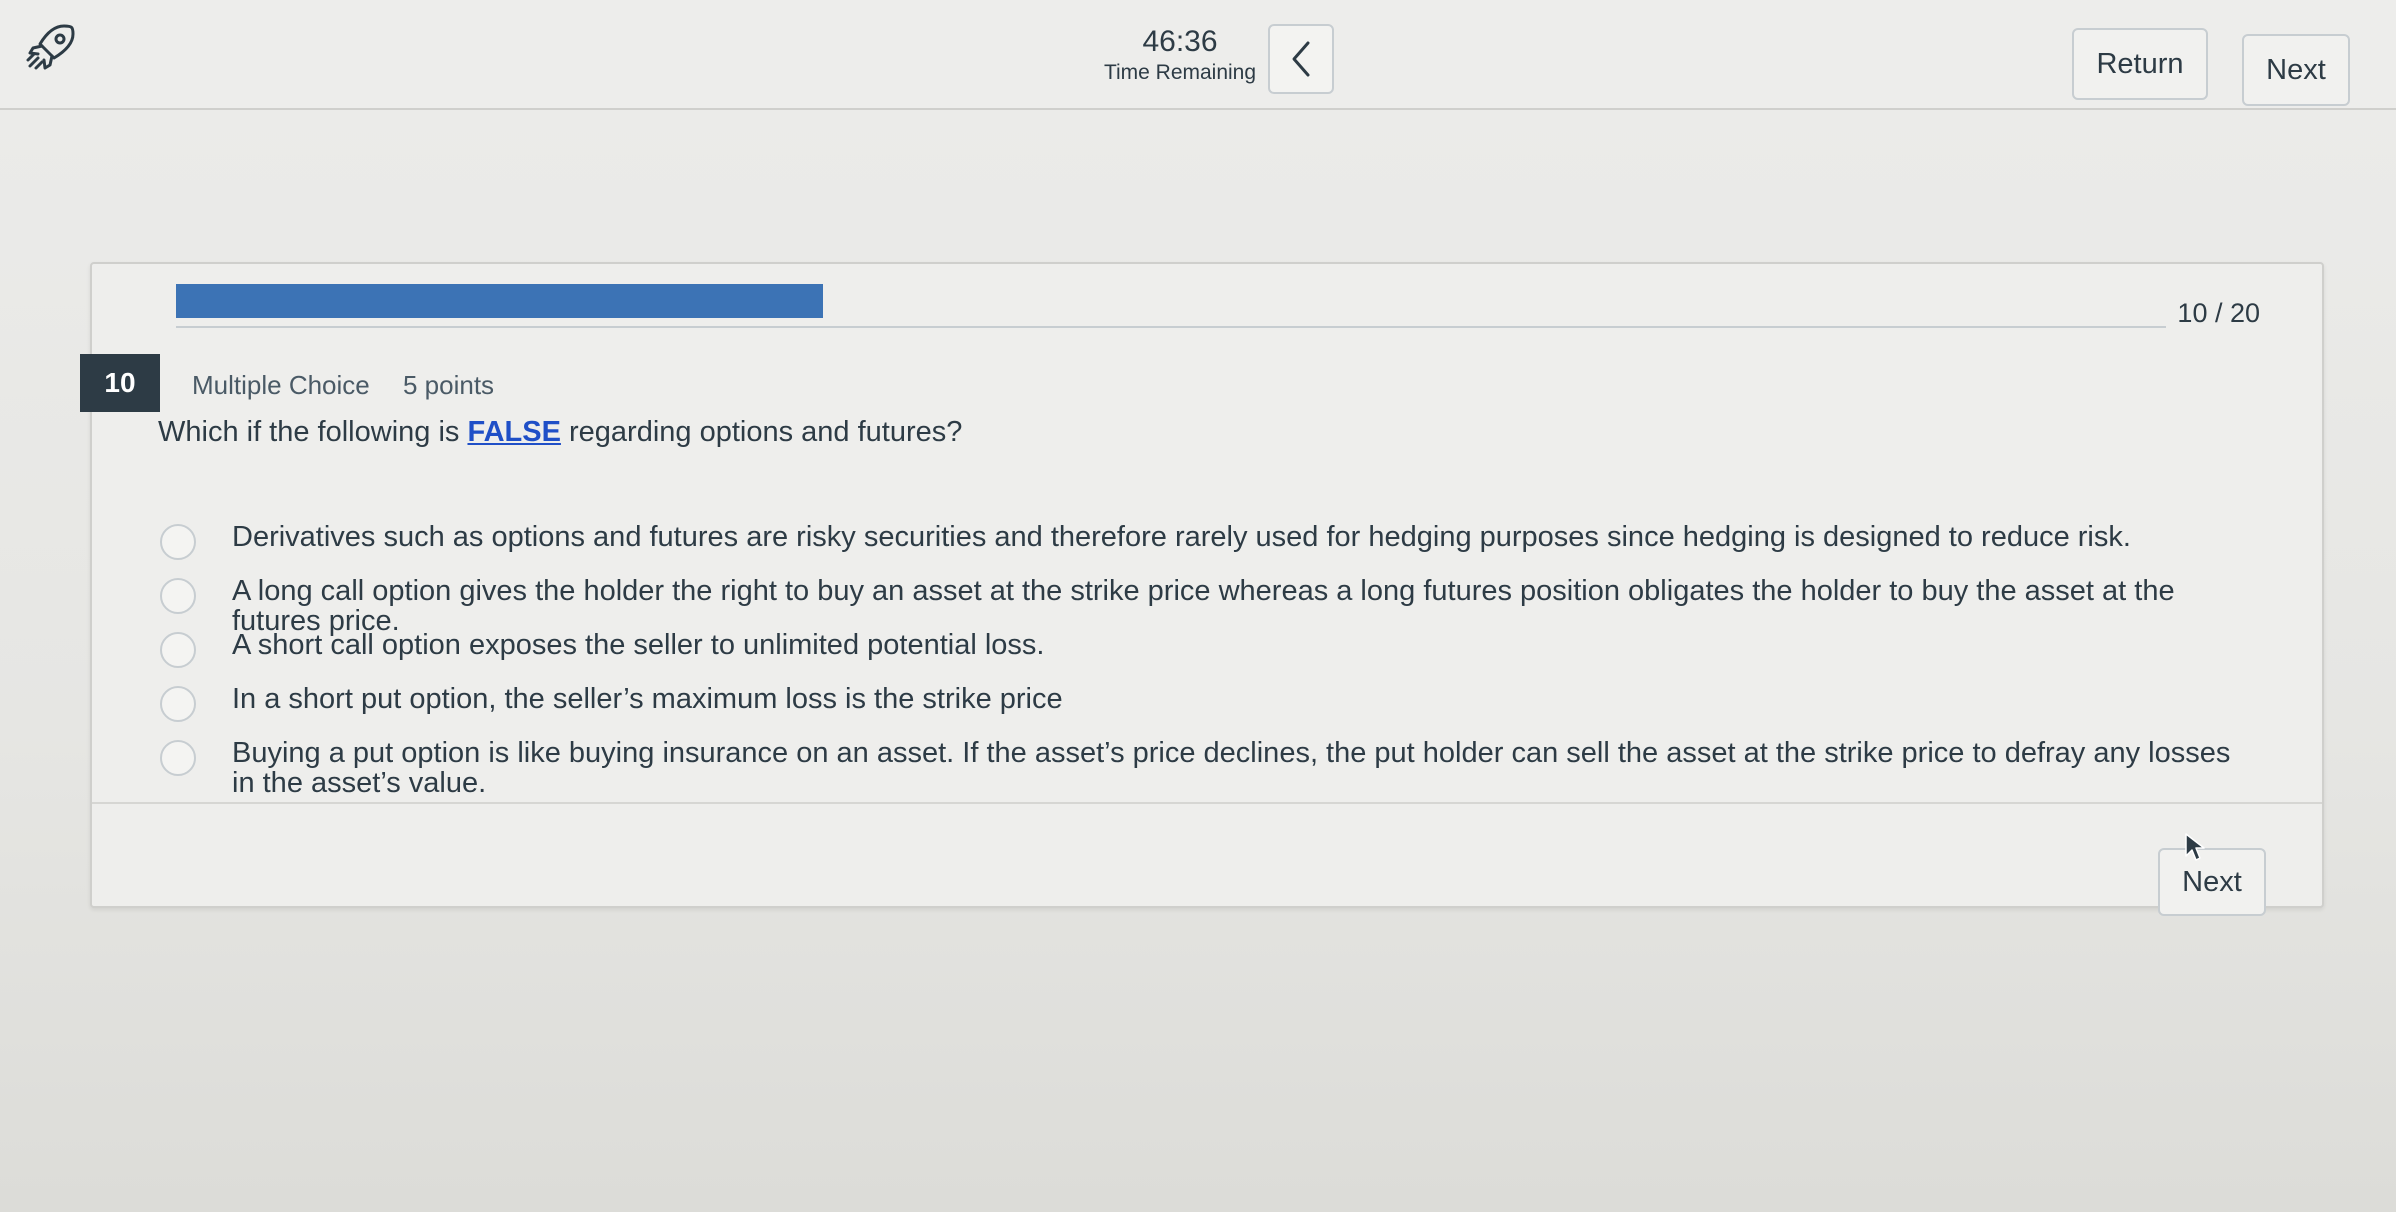 This screenshot has width=2396, height=1212. I want to click on chevron-left-icon, so click(1301, 59).